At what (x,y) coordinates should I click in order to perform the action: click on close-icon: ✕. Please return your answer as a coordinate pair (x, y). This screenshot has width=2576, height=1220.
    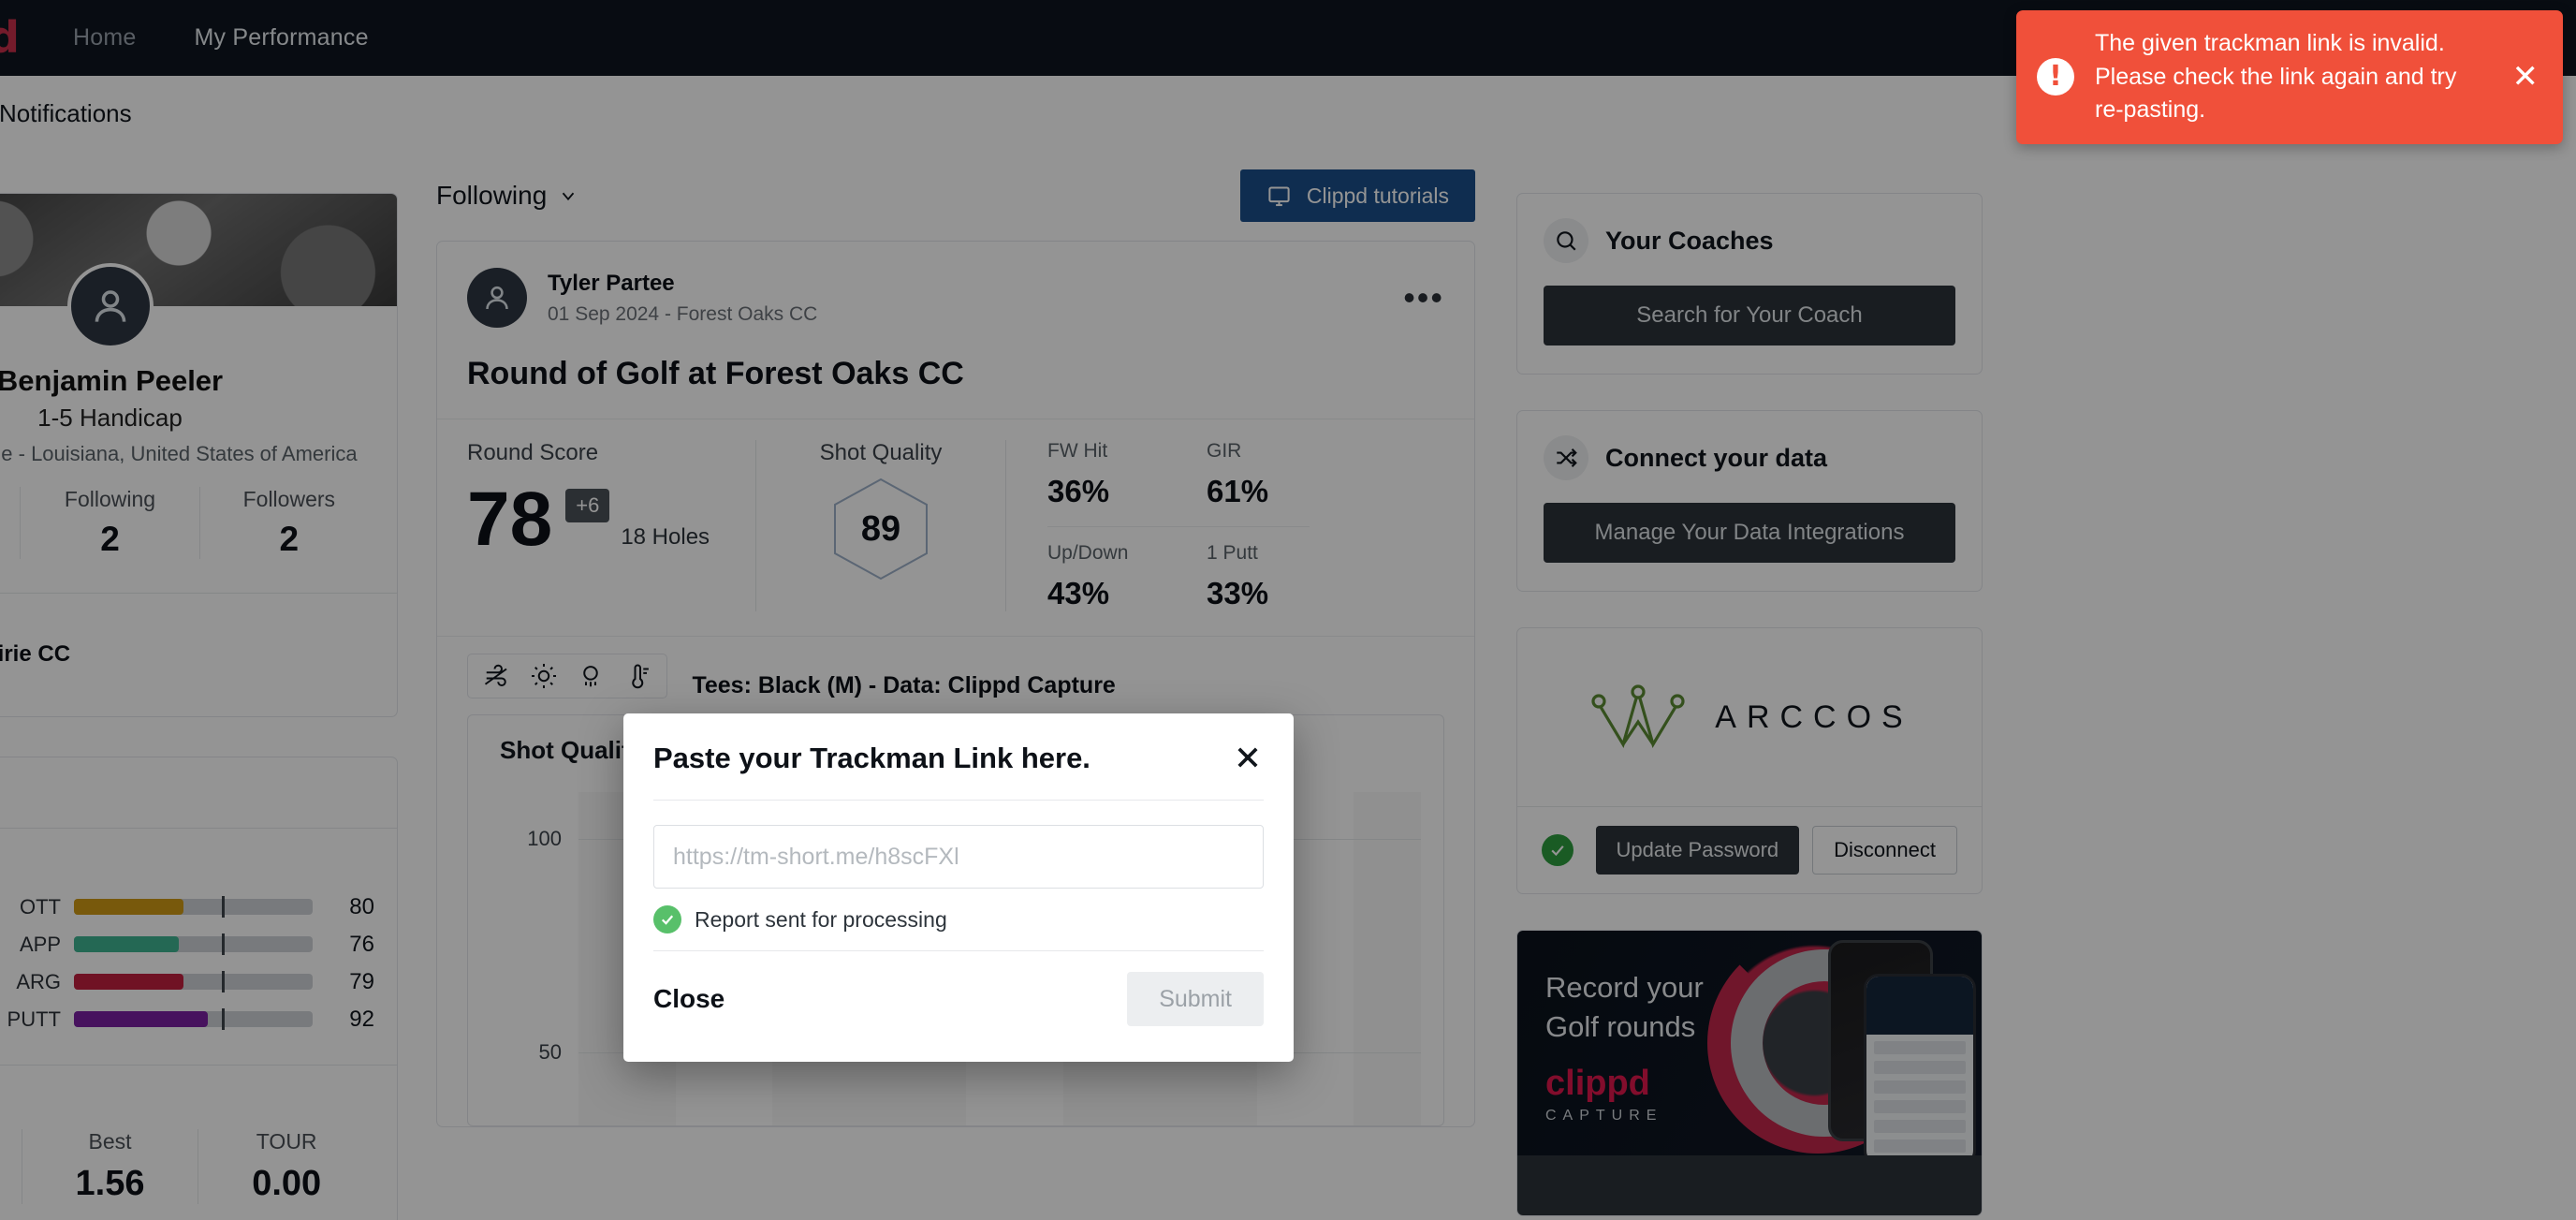
    Looking at the image, I should click on (2526, 77).